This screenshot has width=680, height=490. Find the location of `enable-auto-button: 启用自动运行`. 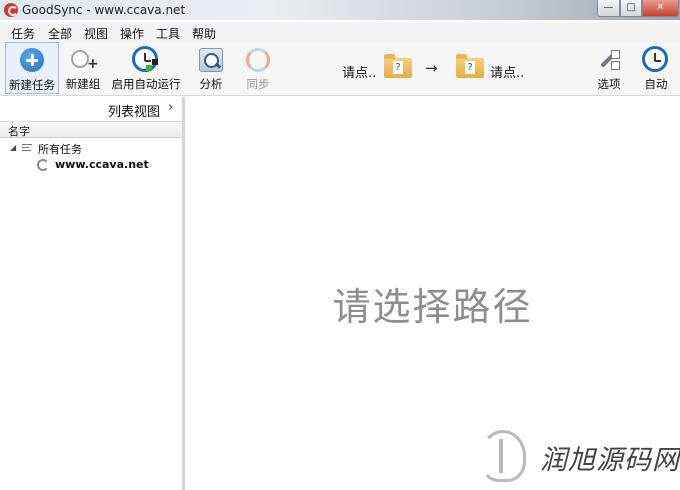

enable-auto-button: 启用自动运行 is located at coordinates (146, 68).